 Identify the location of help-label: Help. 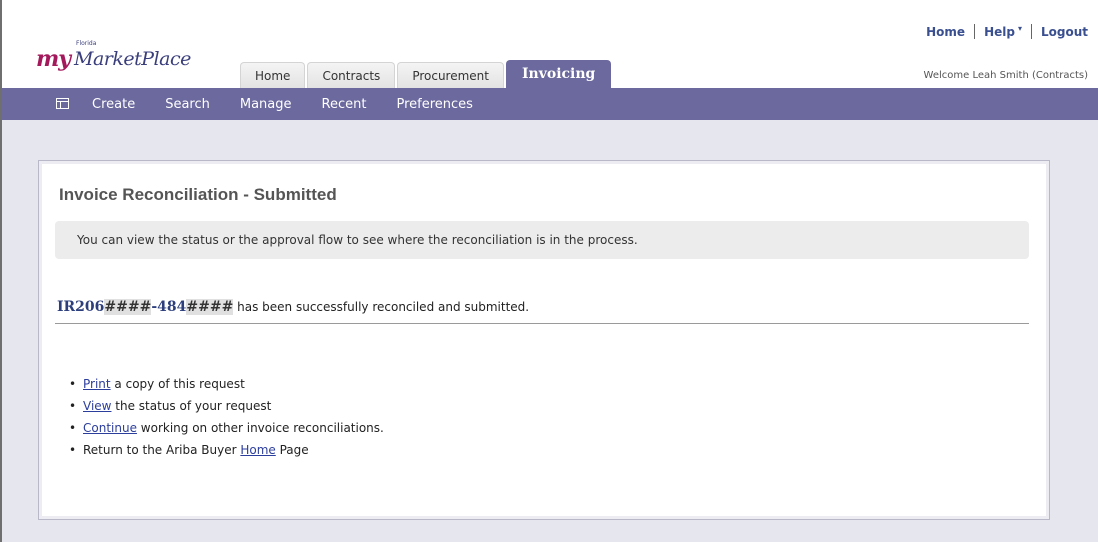
(999, 32).